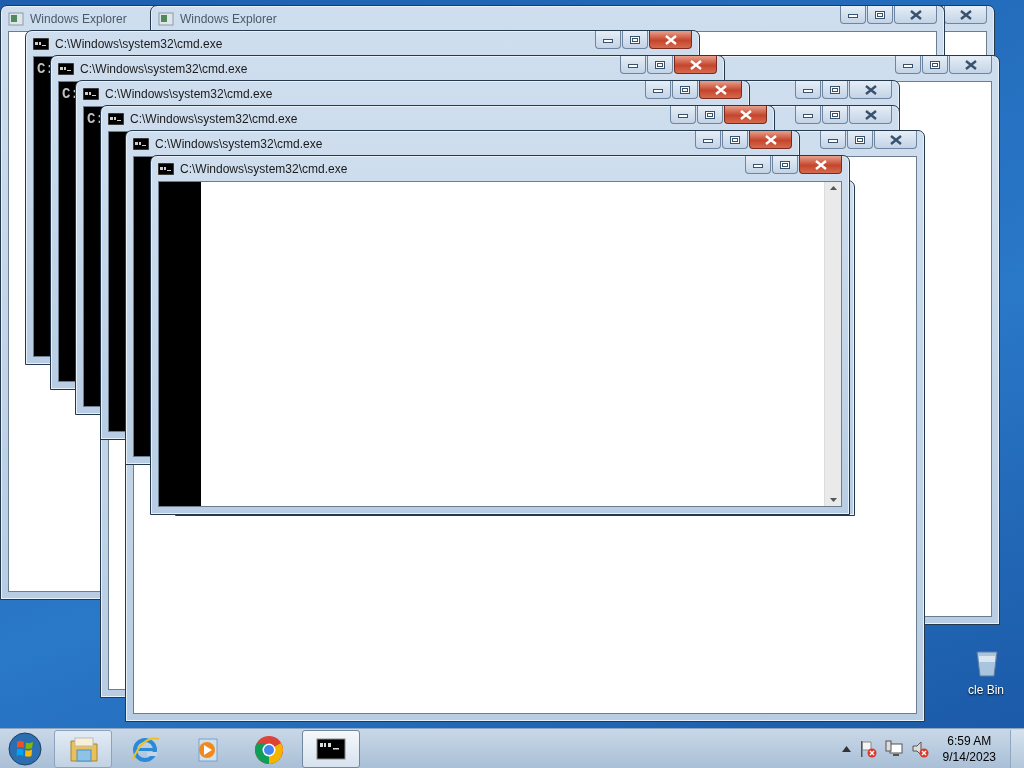 This screenshot has height=768, width=1024. I want to click on show-hidden-icons-icon, so click(846, 748).